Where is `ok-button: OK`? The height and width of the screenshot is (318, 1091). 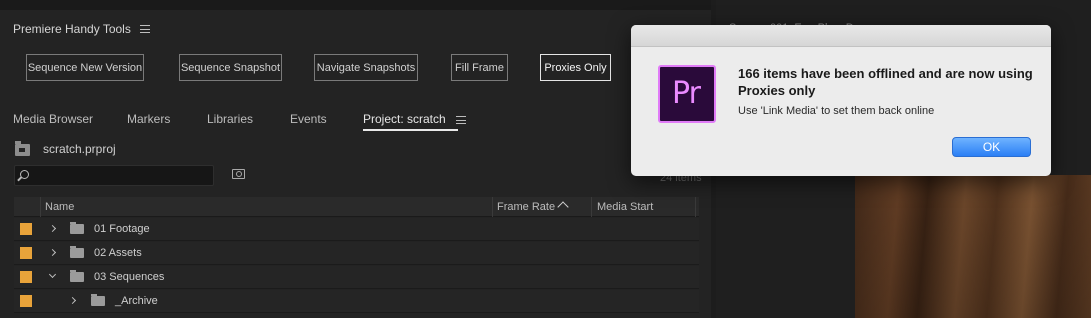
ok-button: OK is located at coordinates (991, 147).